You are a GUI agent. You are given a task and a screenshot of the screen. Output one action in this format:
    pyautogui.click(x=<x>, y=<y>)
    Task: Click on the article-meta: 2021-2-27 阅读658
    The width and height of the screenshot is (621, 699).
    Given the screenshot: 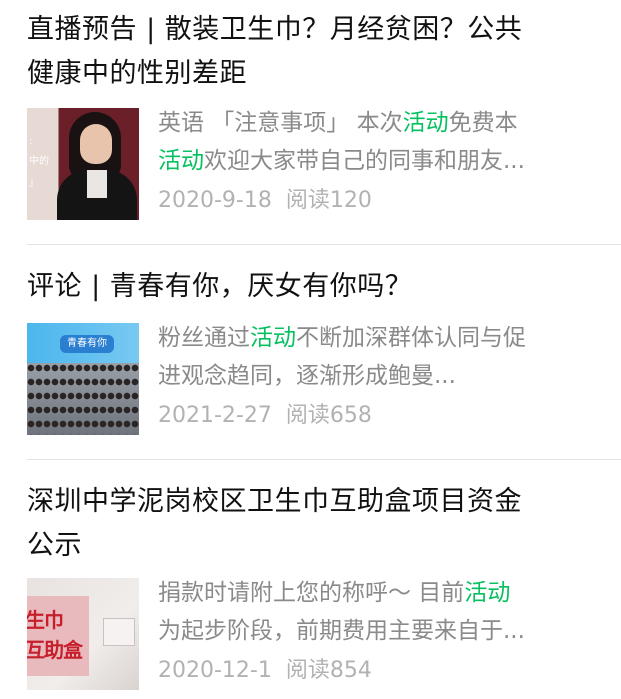 What is the action you would take?
    pyautogui.click(x=265, y=416)
    